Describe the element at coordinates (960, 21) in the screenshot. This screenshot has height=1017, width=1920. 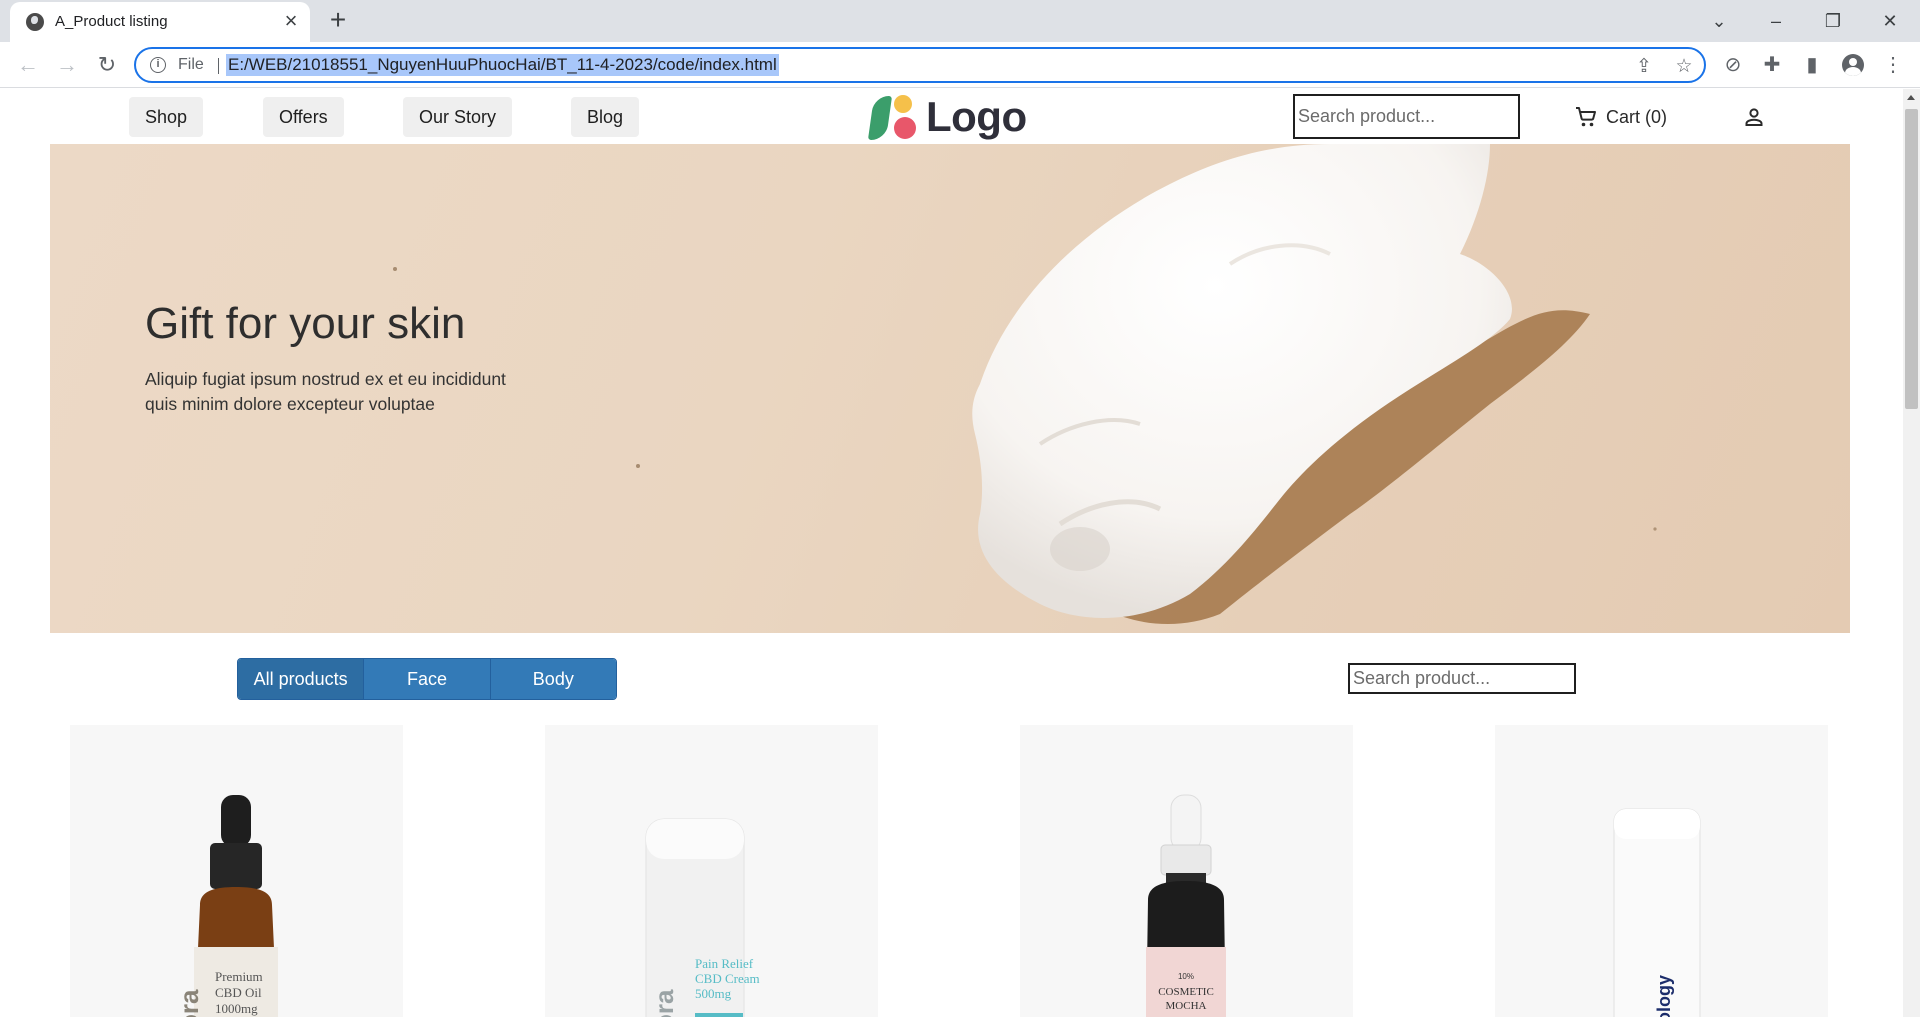
I see `browser-tab-strip: A_Product listing × + ⌄ – ❐ ✕` at that location.